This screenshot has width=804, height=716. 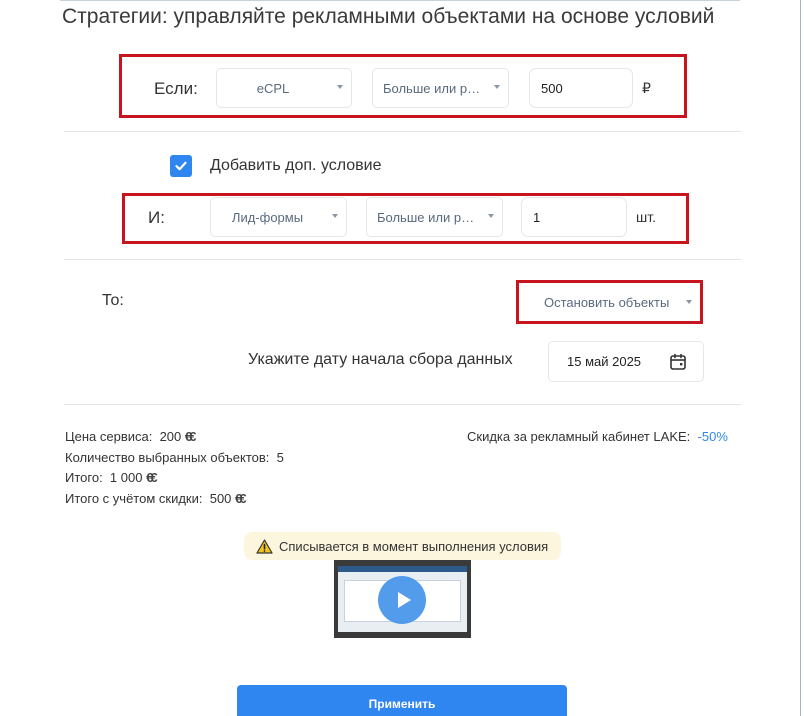 I want to click on checkmark-icon, so click(x=181, y=166).